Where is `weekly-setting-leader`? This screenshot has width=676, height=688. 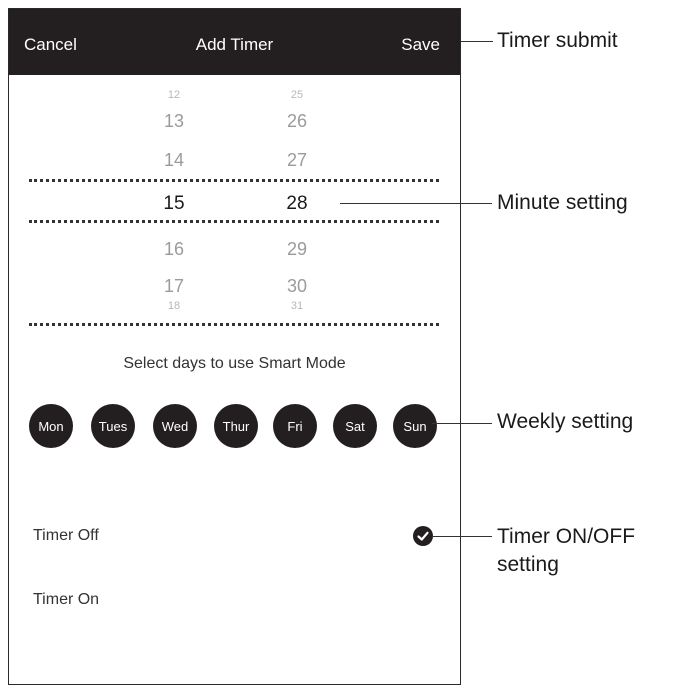
weekly-setting-leader is located at coordinates (462, 423).